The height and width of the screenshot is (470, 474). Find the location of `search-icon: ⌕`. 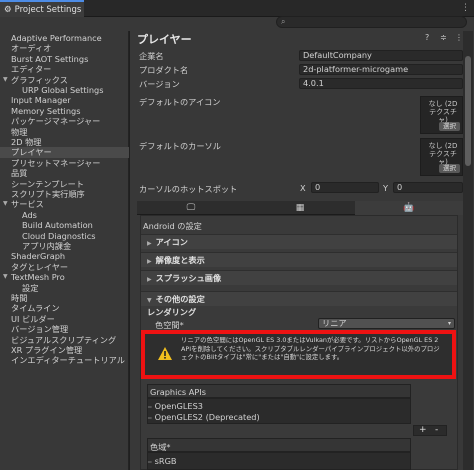

search-icon: ⌕ is located at coordinates (283, 21).